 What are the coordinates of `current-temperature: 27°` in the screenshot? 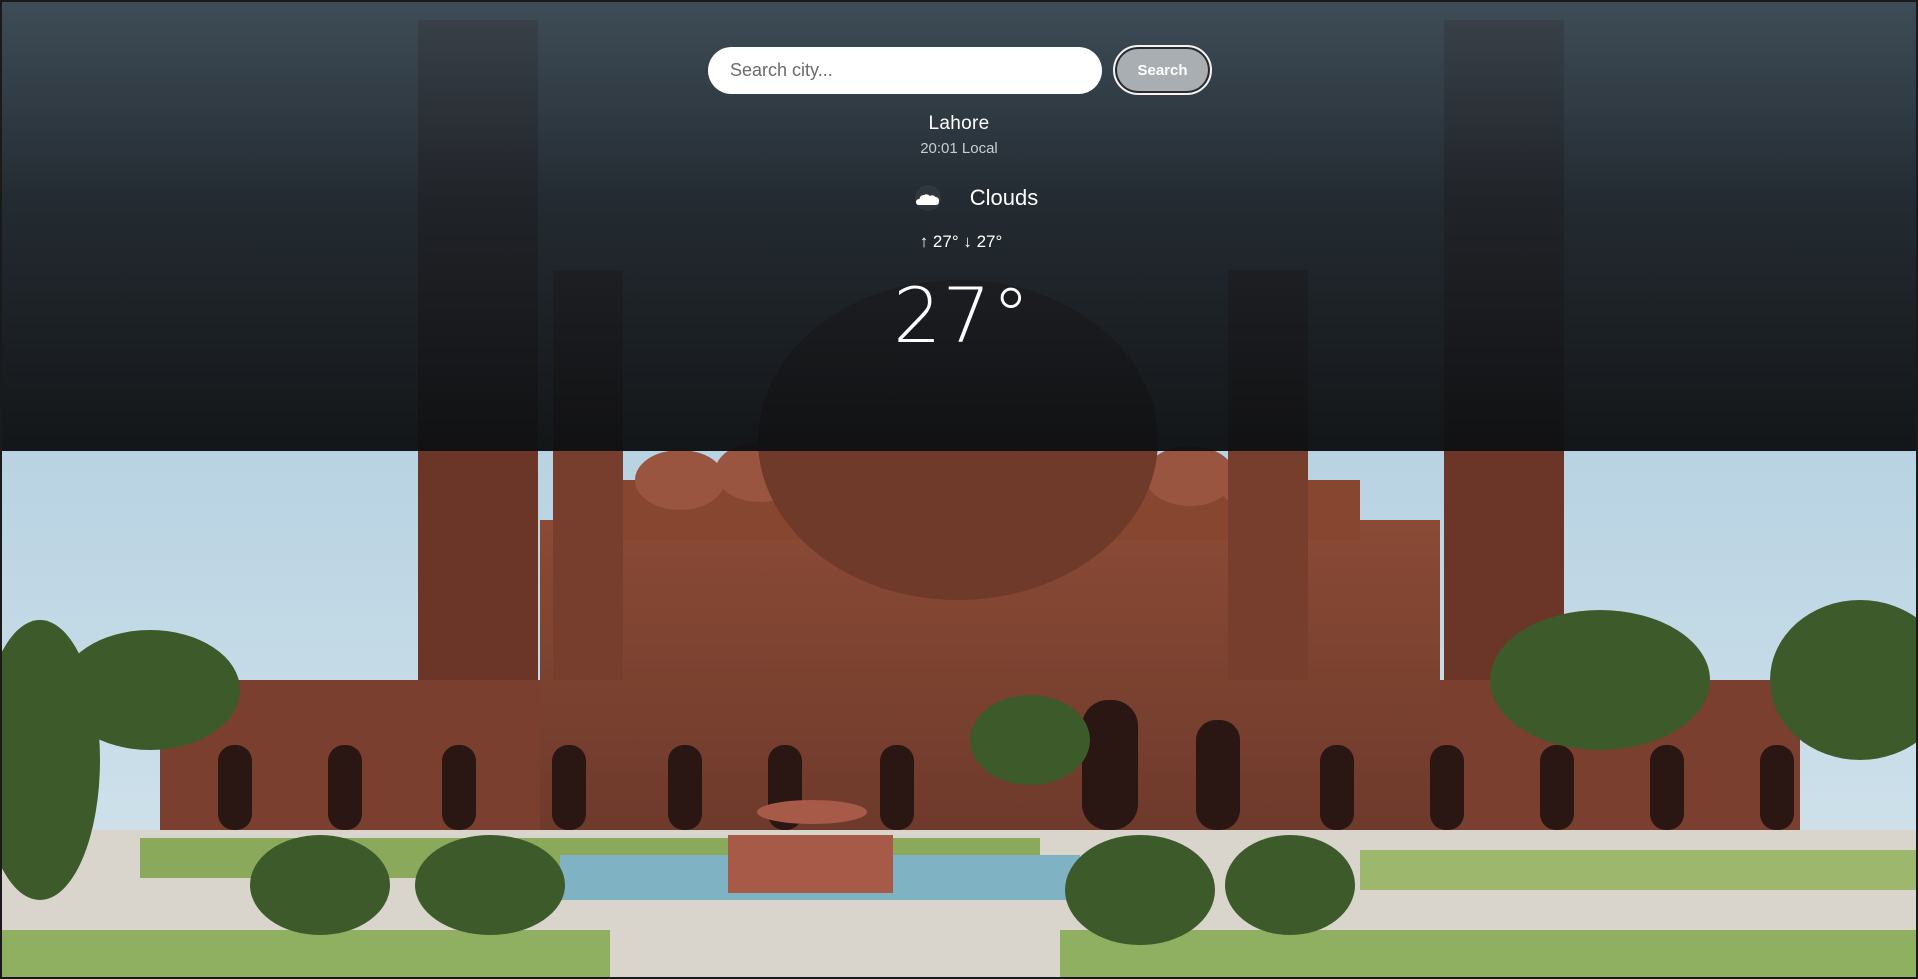 It's located at (962, 315).